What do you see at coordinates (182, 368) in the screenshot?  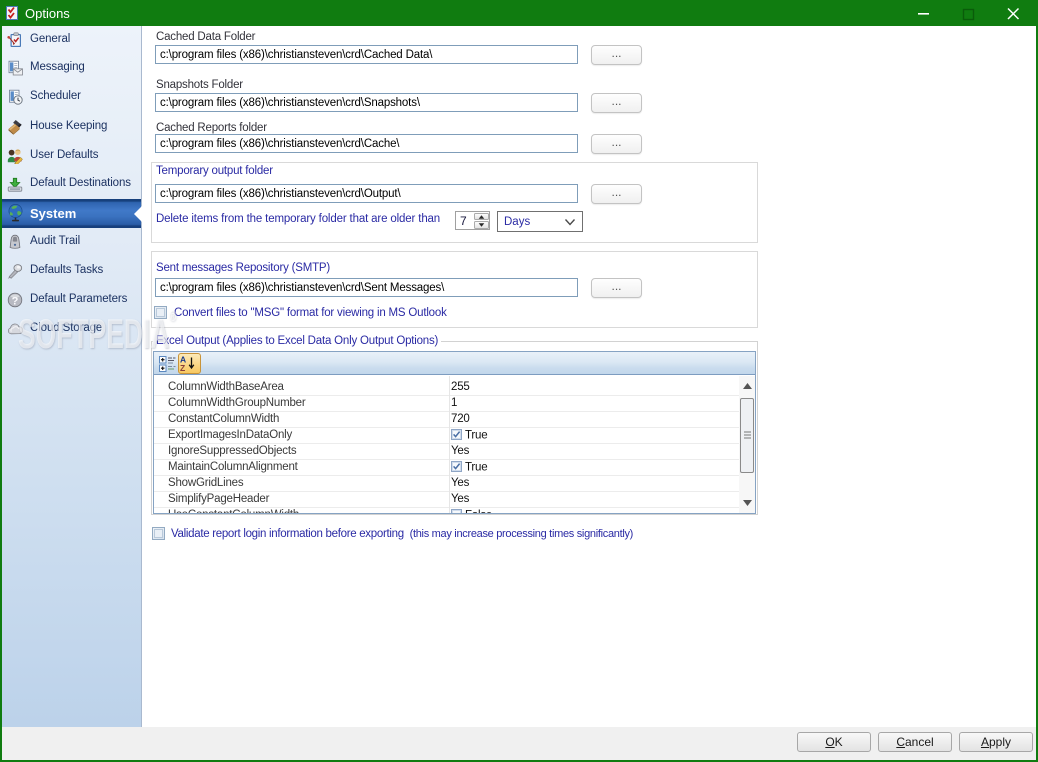 I see `svg-text: Z` at bounding box center [182, 368].